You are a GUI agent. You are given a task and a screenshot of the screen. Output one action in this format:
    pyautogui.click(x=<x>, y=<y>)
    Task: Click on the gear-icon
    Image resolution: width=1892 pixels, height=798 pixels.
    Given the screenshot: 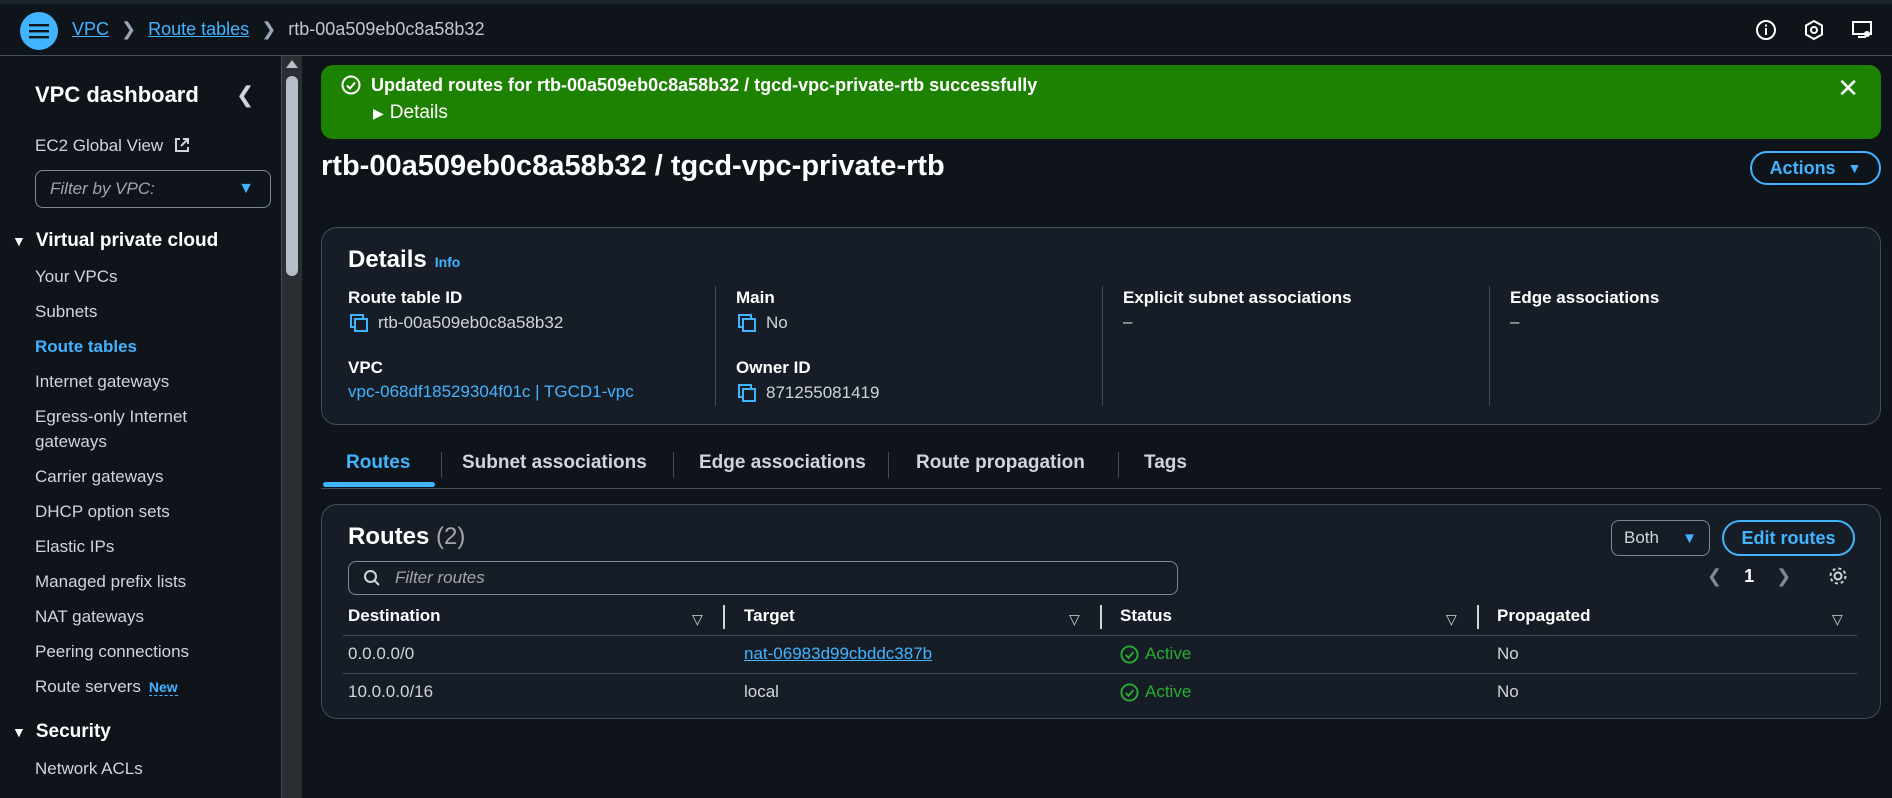 What is the action you would take?
    pyautogui.click(x=1838, y=578)
    